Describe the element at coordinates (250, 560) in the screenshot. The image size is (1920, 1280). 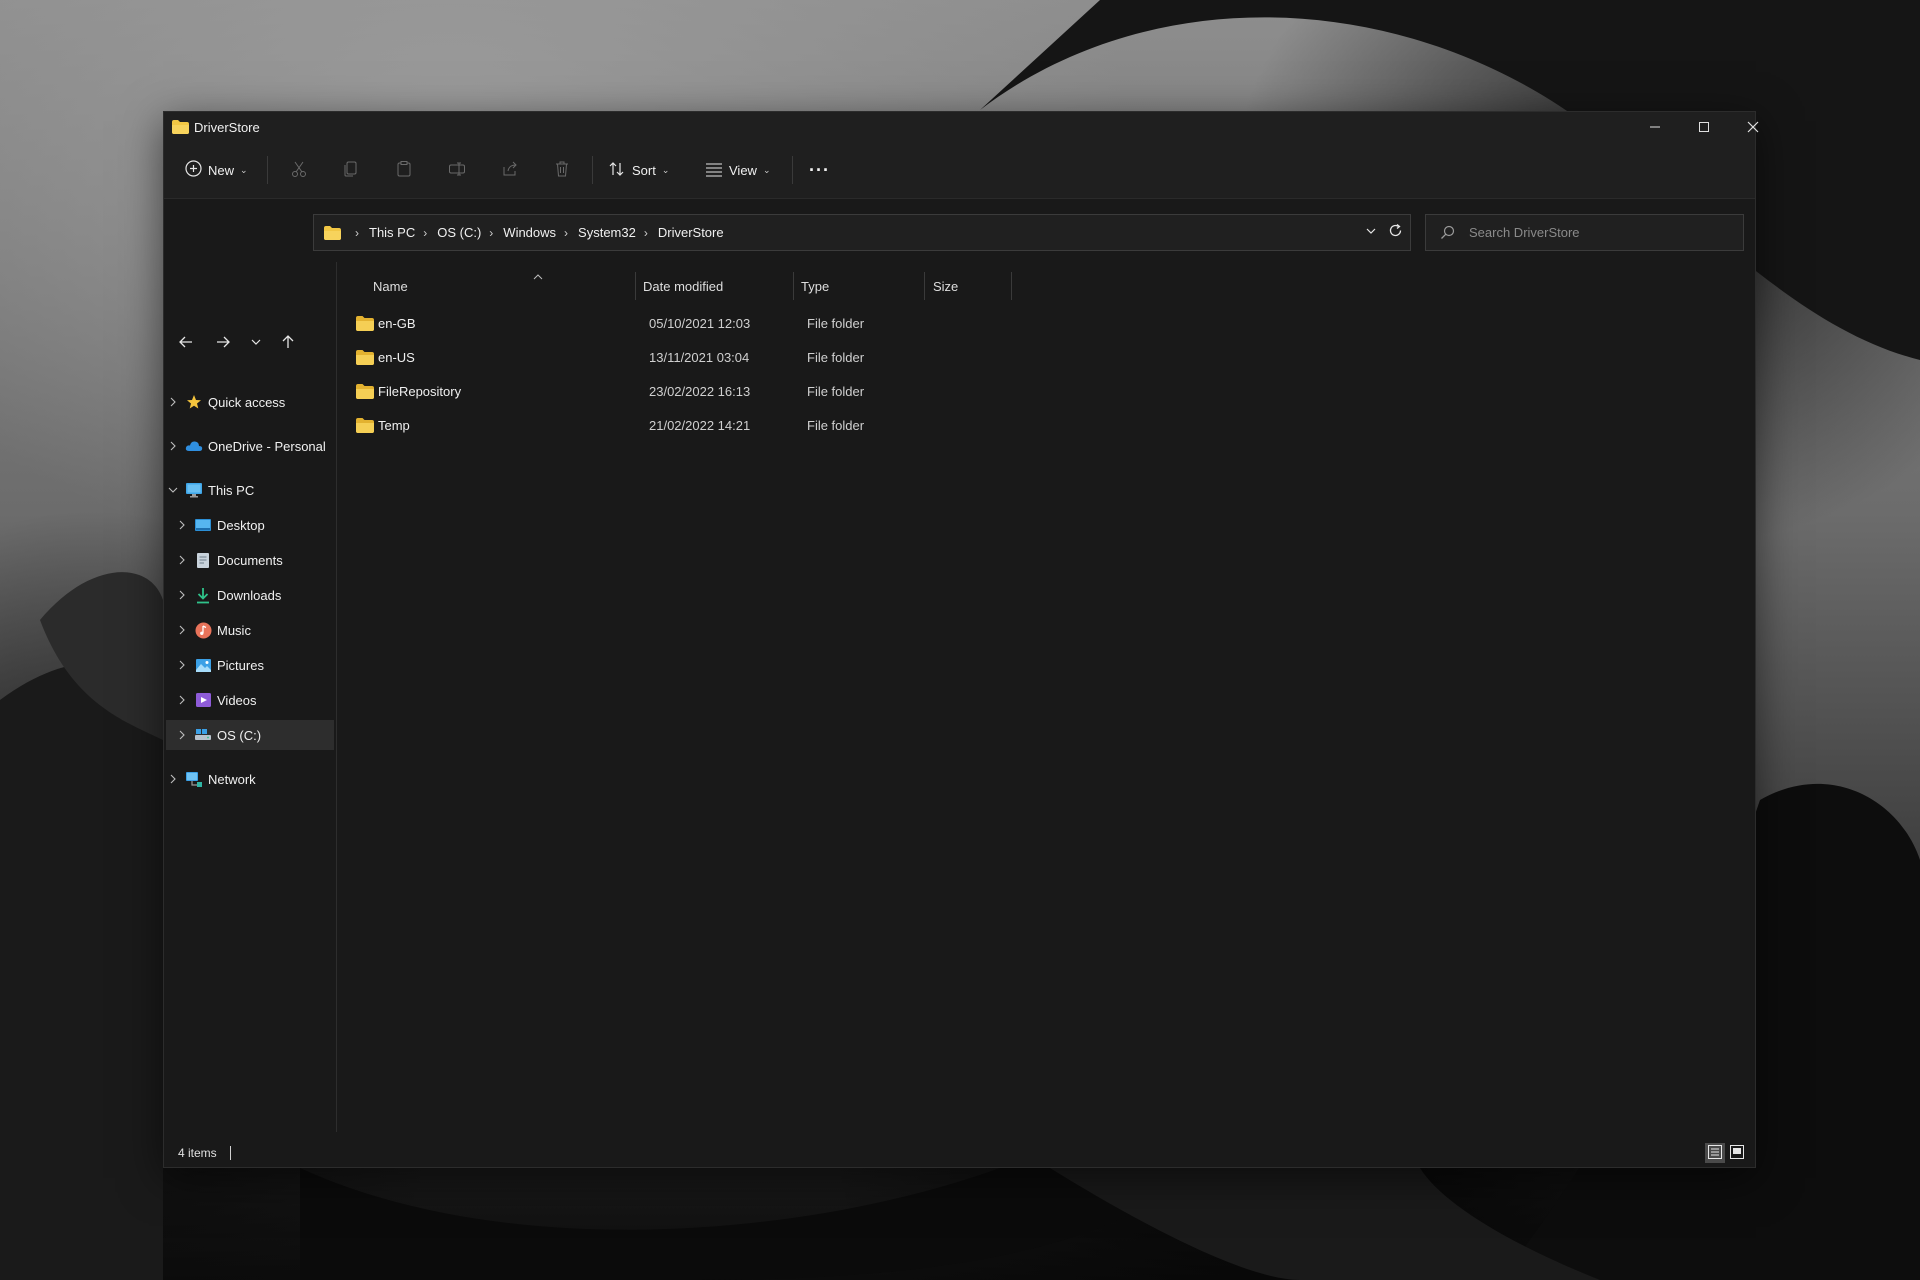
I see `sidebar-item-label: Documents` at that location.